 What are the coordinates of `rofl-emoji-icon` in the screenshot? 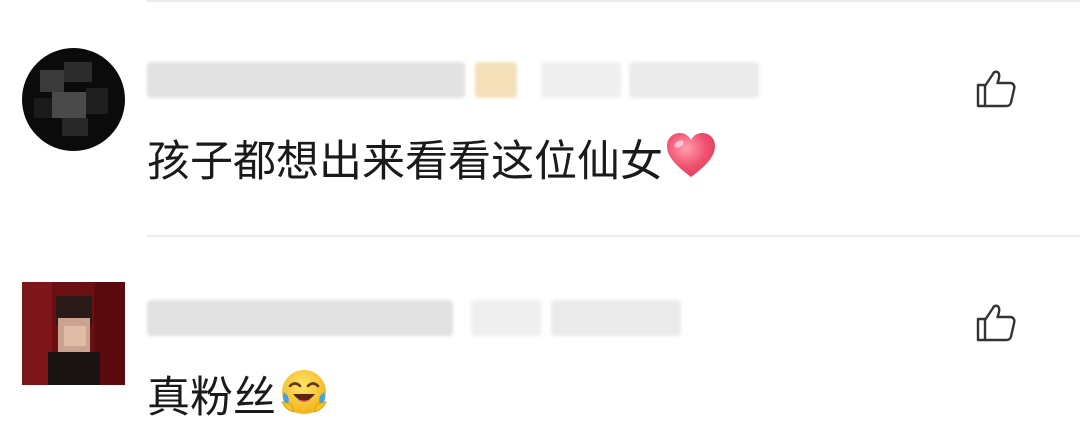 It's located at (304, 398).